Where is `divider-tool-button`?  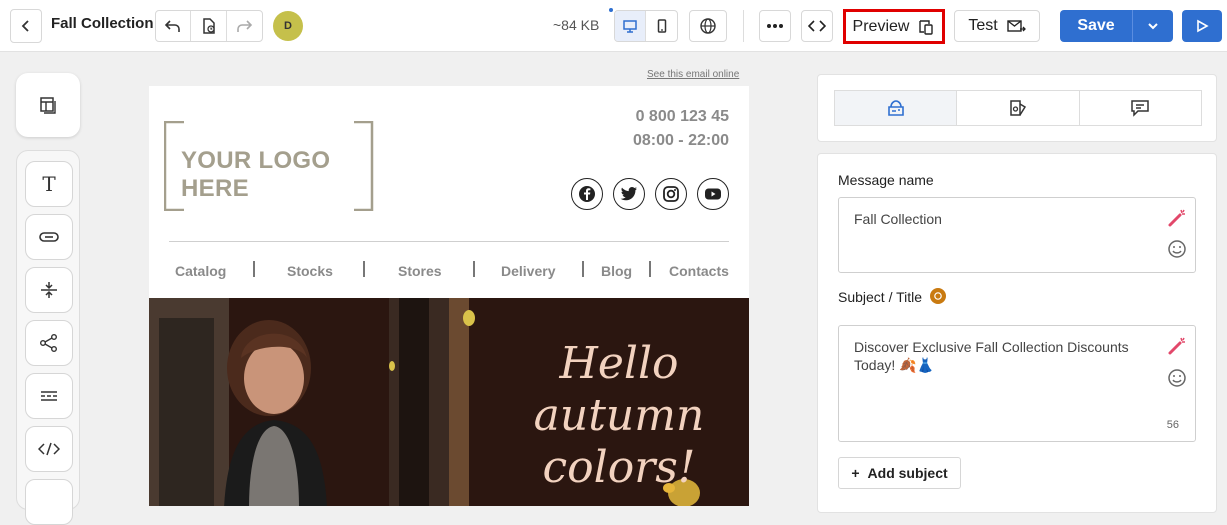
divider-tool-button is located at coordinates (49, 396).